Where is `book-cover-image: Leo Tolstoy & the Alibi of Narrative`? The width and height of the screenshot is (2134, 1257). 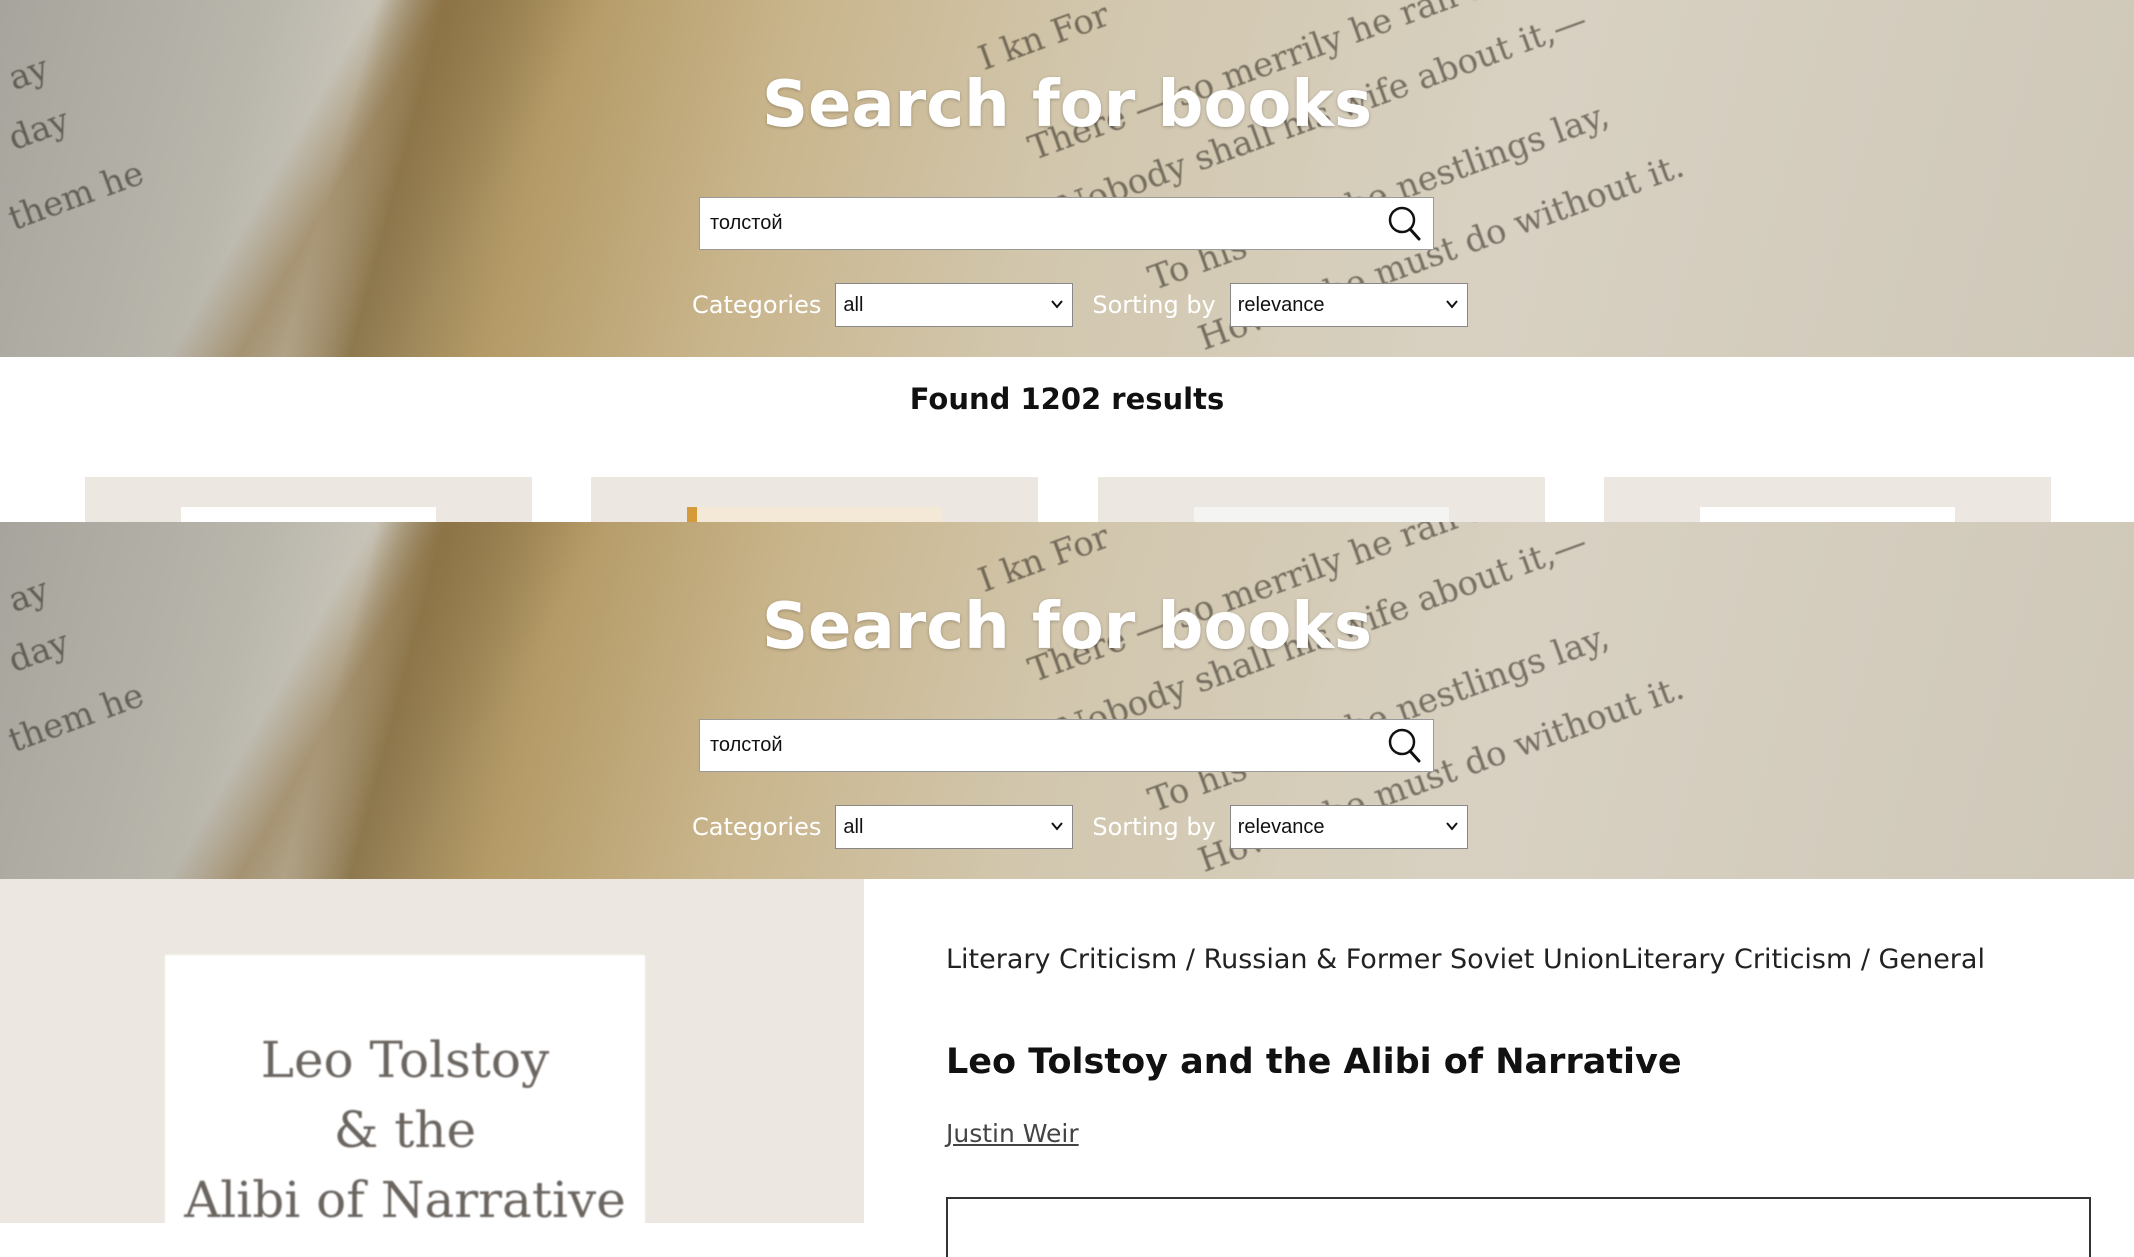 book-cover-image: Leo Tolstoy & the Alibi of Narrative is located at coordinates (405, 1105).